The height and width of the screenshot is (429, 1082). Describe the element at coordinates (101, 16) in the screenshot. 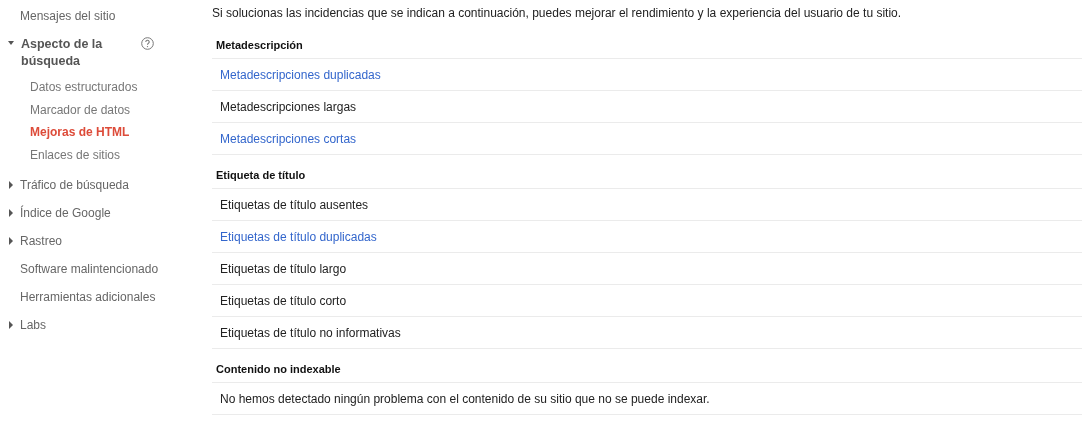

I see `sidebar-item: Mensajes del sitio` at that location.